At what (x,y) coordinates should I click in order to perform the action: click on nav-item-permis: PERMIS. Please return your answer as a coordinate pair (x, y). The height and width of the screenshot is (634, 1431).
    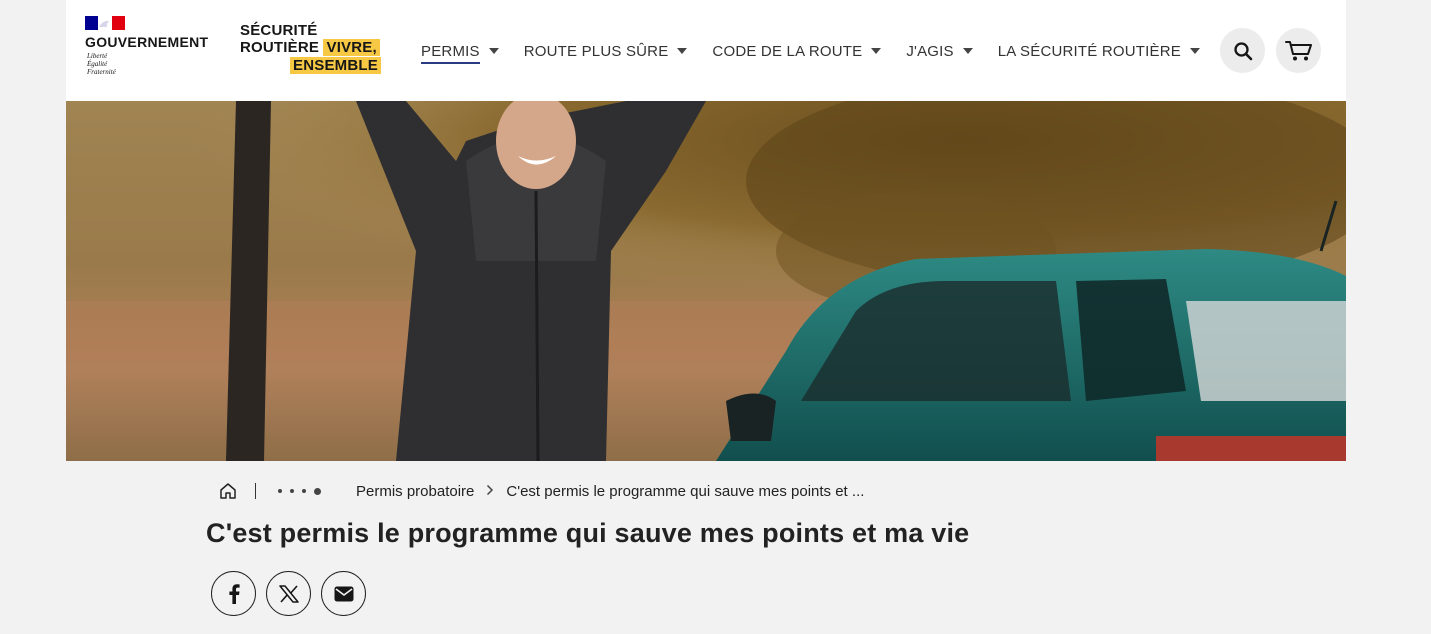
    Looking at the image, I should click on (460, 51).